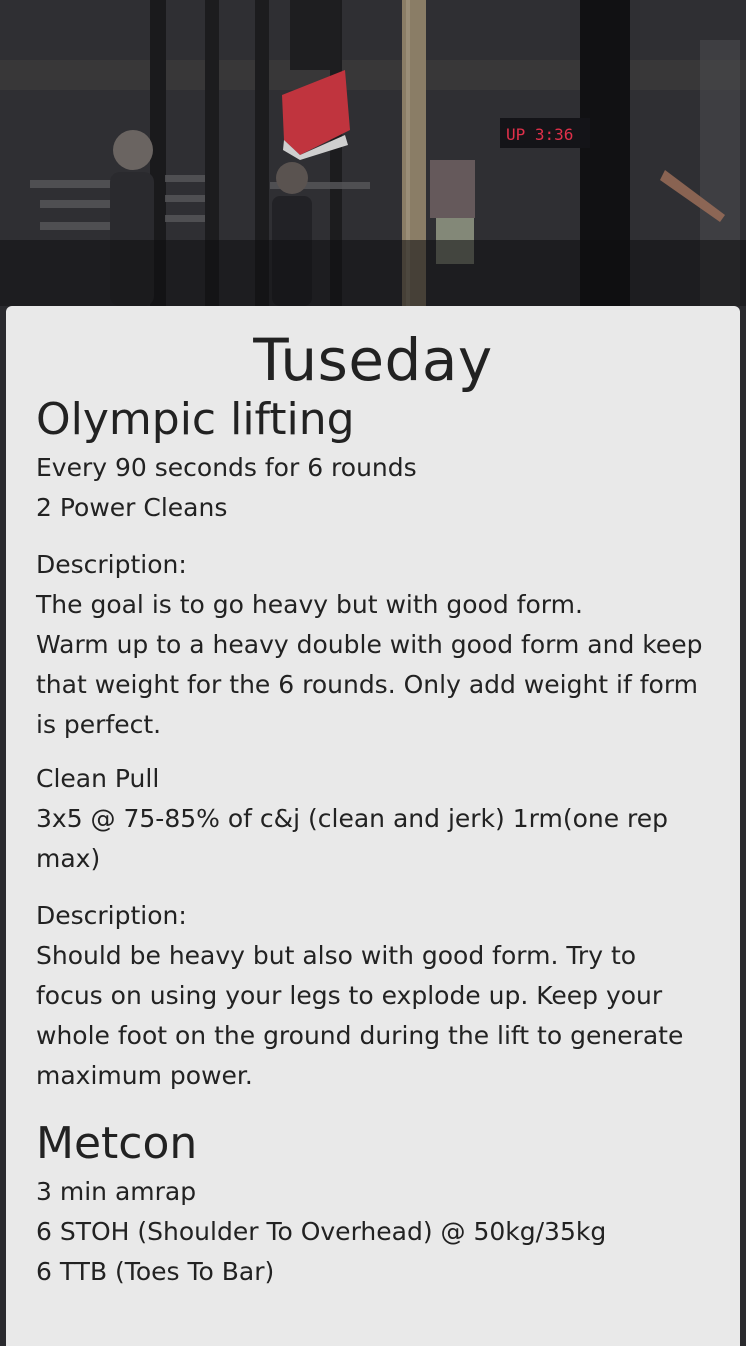 The width and height of the screenshot is (746, 1346). Describe the element at coordinates (373, 360) in the screenshot. I see `day-title: Tuseday` at that location.